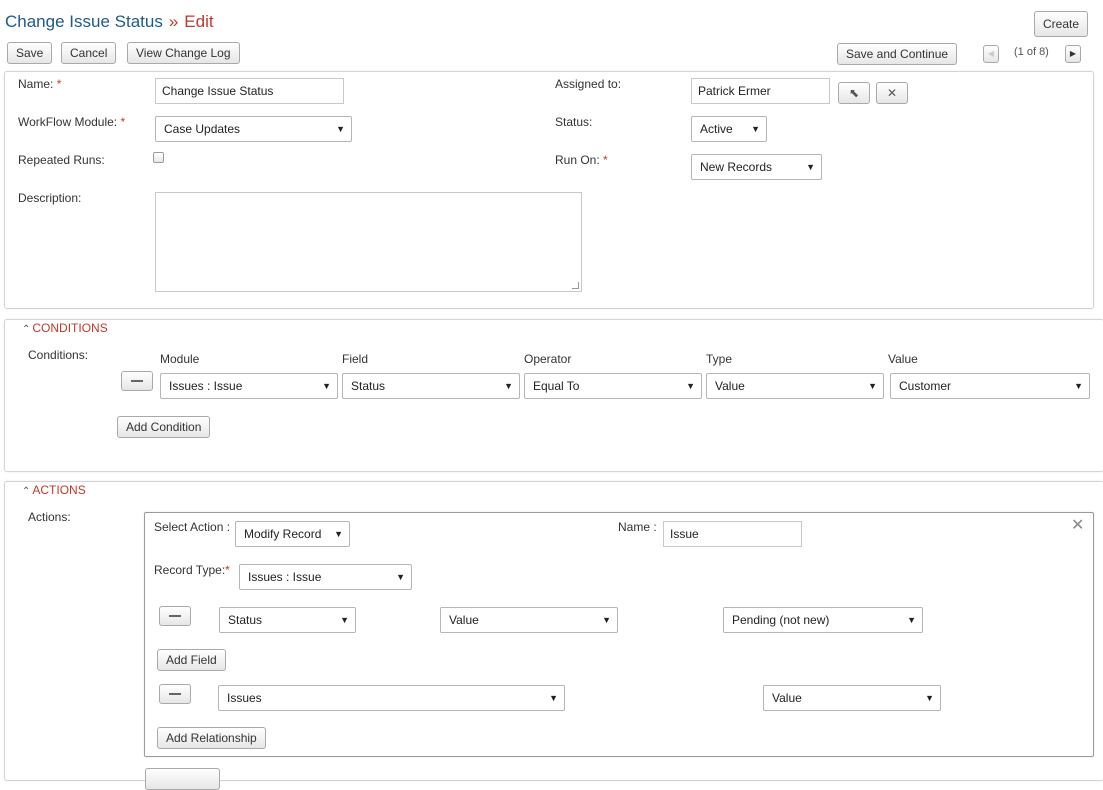  What do you see at coordinates (175, 694) in the screenshot?
I see `remove-relationship-button` at bounding box center [175, 694].